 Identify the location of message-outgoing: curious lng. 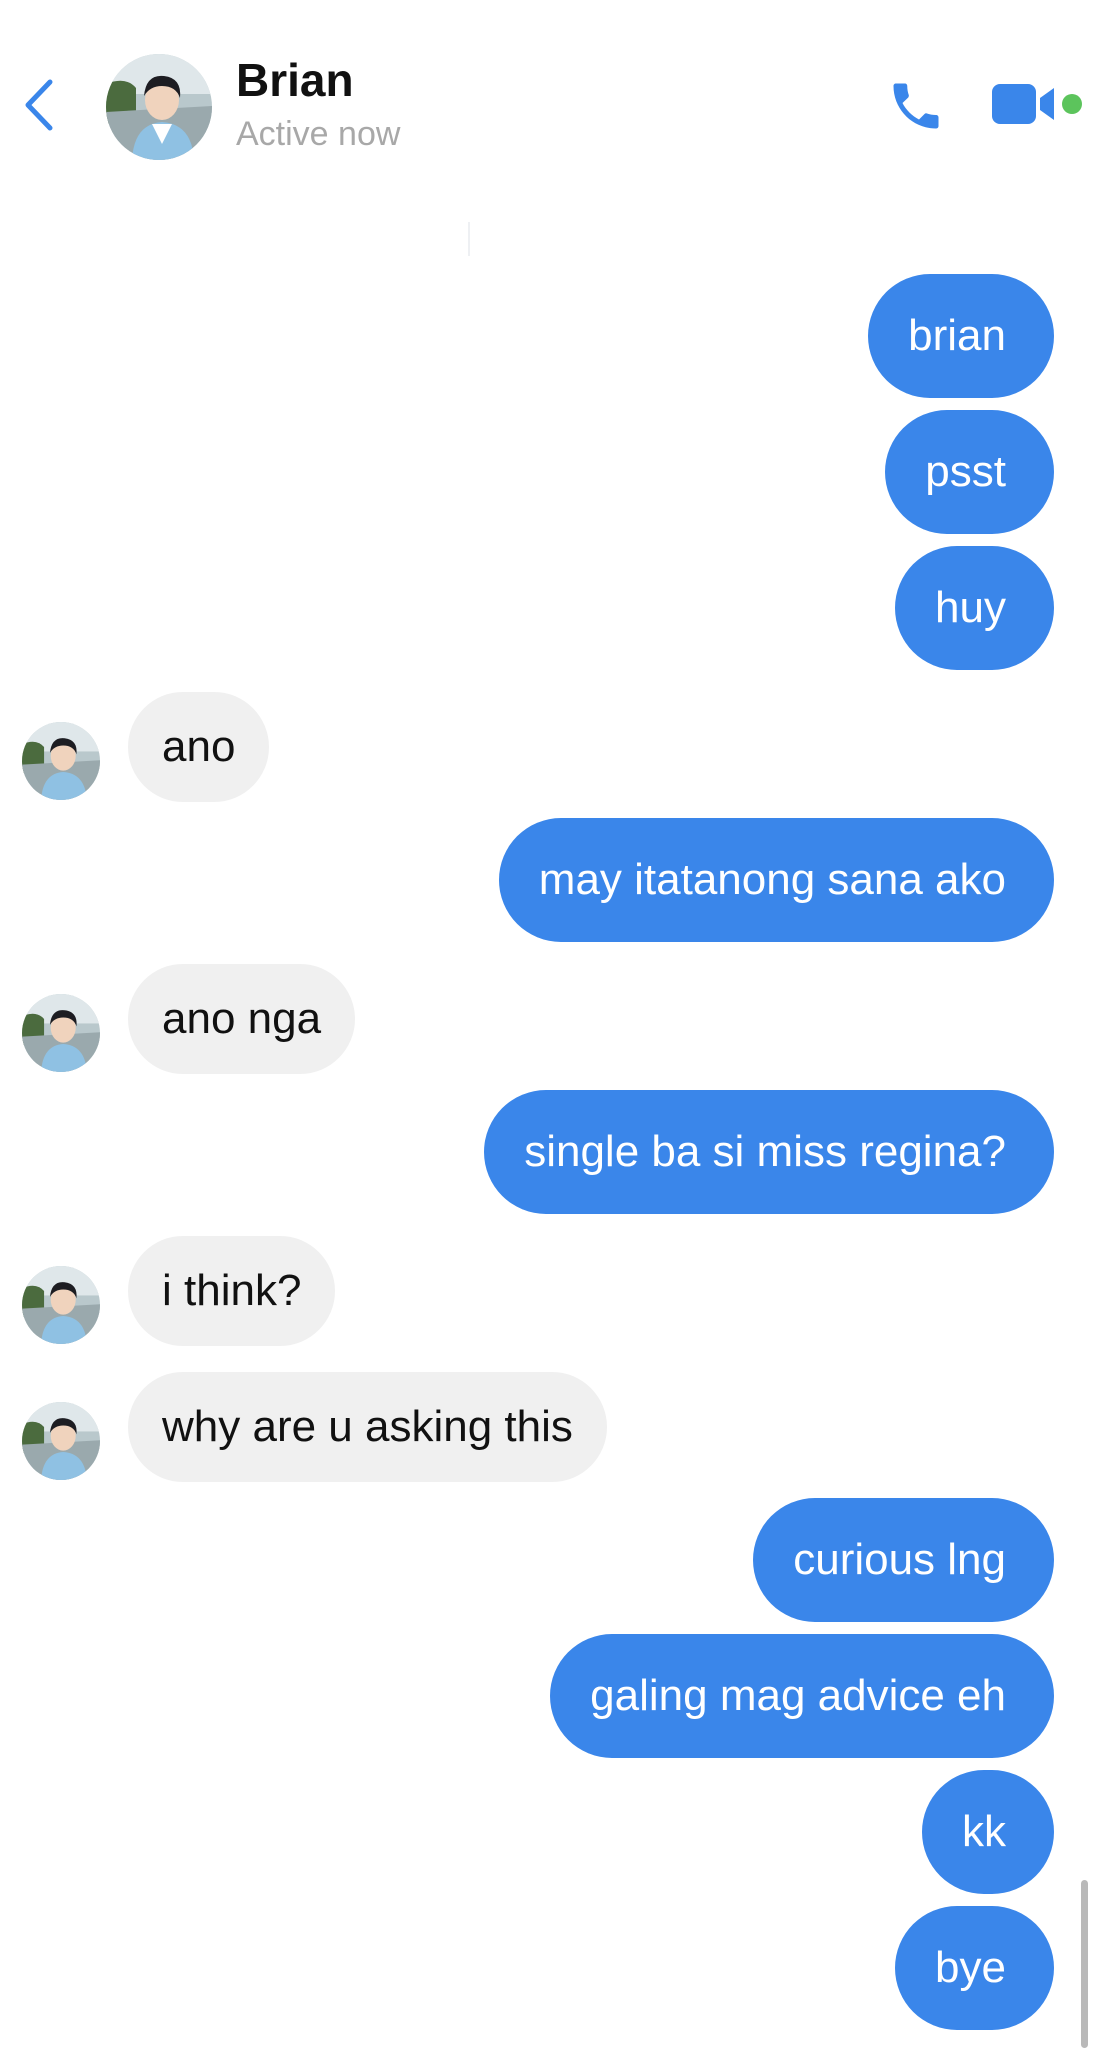
(903, 1560).